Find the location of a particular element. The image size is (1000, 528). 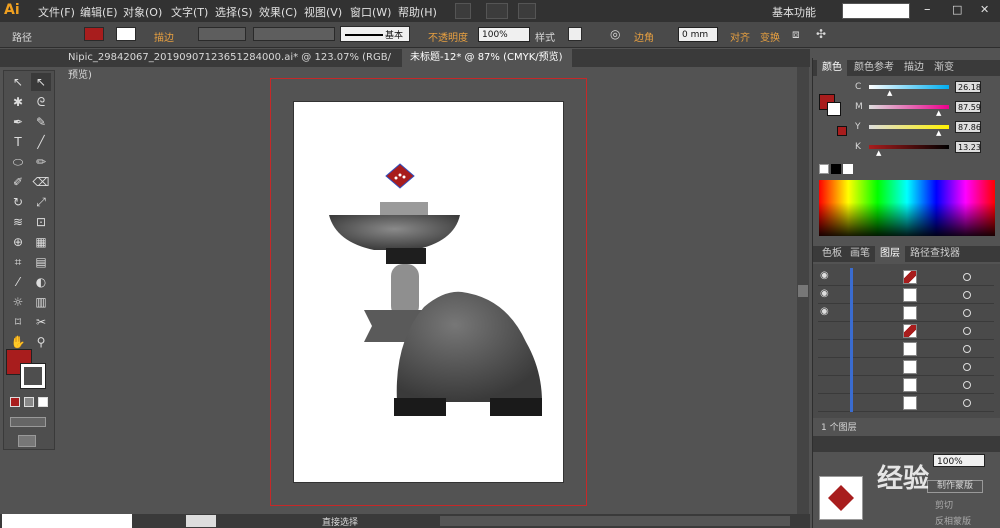

curvature-tool-icon: ✎ is located at coordinates (41, 122).